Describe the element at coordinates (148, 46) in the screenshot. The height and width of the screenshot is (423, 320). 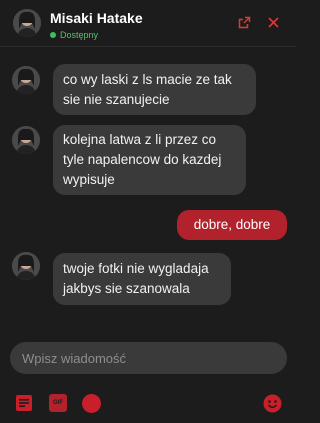
I see `header-divider` at that location.